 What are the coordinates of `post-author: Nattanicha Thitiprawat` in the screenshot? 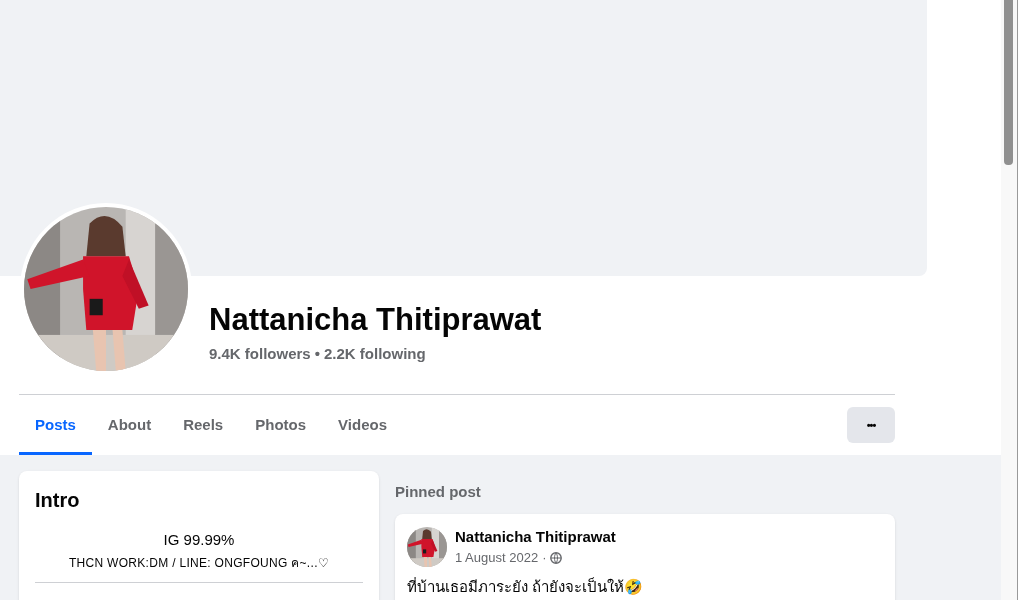 It's located at (535, 536).